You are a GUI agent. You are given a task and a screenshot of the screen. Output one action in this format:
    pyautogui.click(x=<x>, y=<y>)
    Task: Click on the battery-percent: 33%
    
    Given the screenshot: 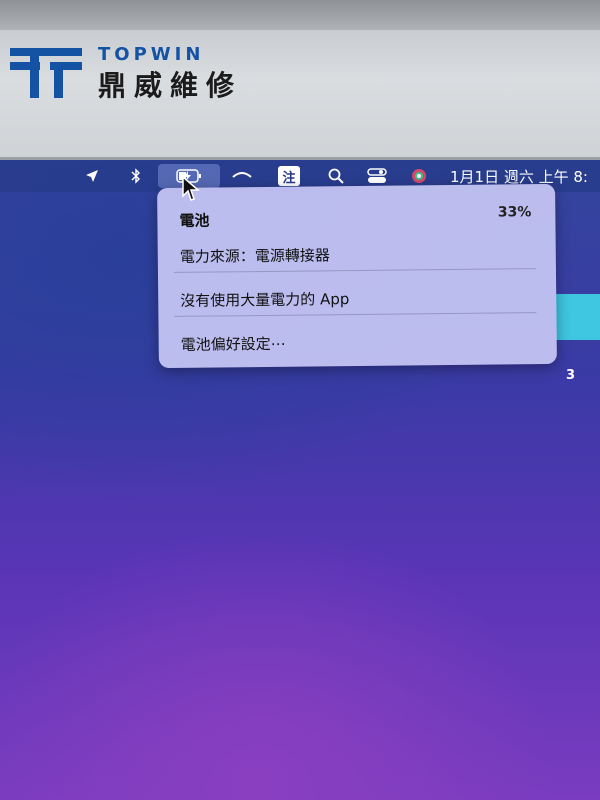 What is the action you would take?
    pyautogui.click(x=514, y=212)
    